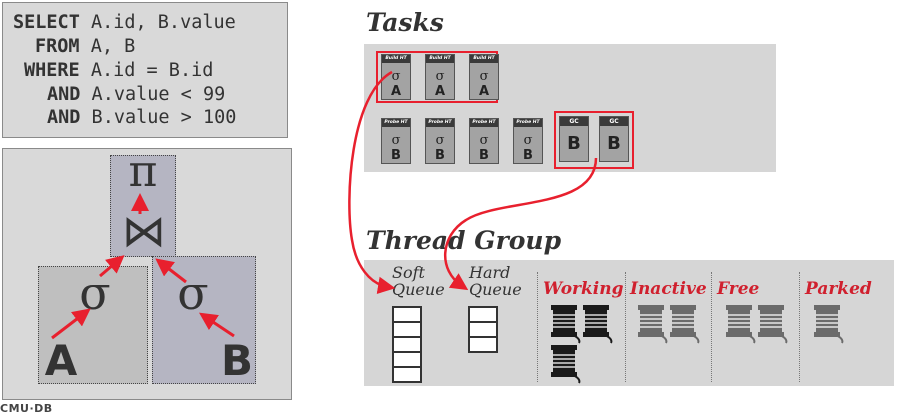 The width and height of the screenshot is (900, 420). I want to click on arrow-build-to-soft-queue, so click(372, 182).